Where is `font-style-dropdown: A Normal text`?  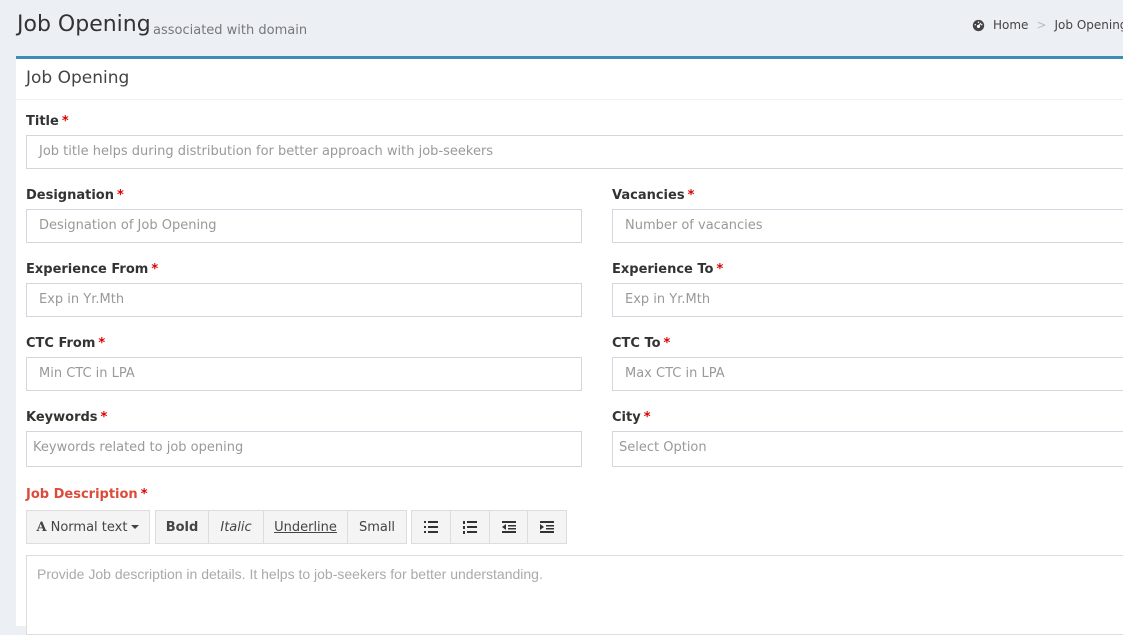
font-style-dropdown: A Normal text is located at coordinates (88, 527).